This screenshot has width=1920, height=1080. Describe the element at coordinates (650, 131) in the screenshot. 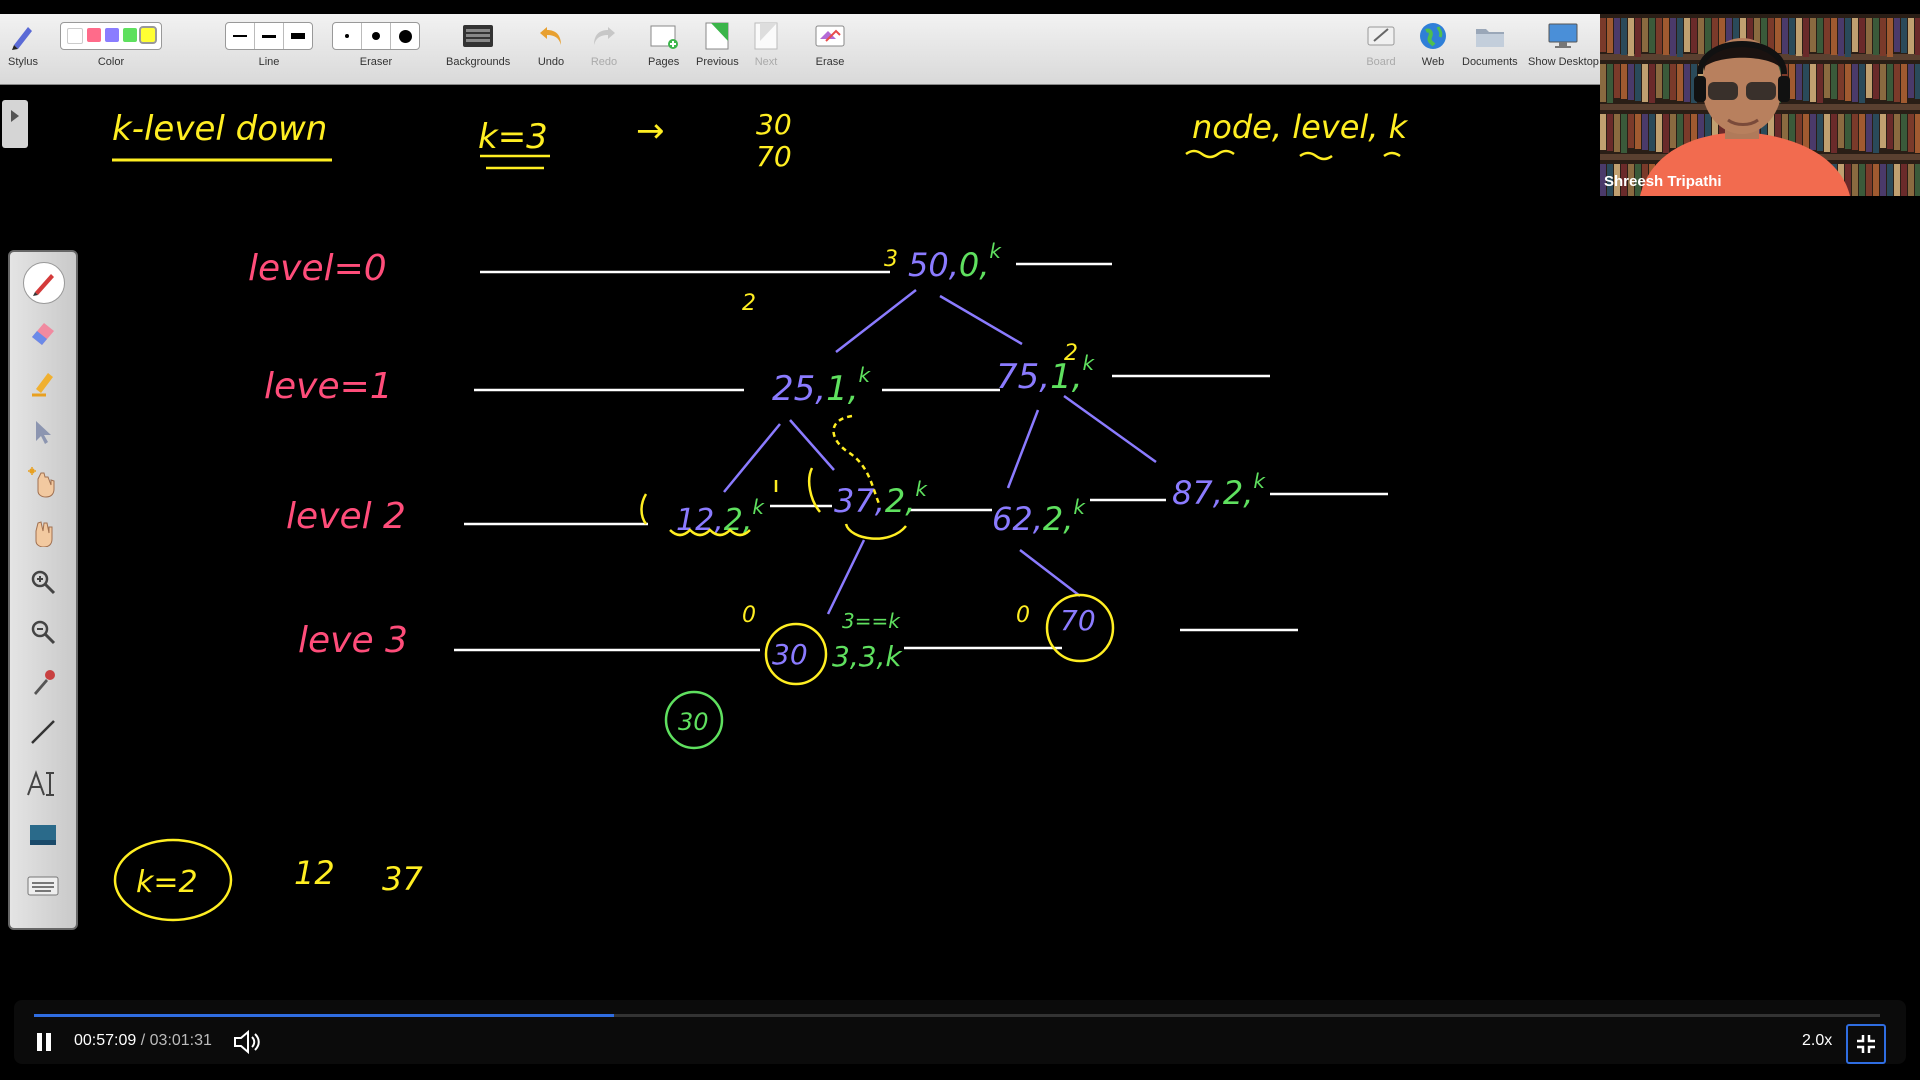

I see `arrow-note: →` at that location.